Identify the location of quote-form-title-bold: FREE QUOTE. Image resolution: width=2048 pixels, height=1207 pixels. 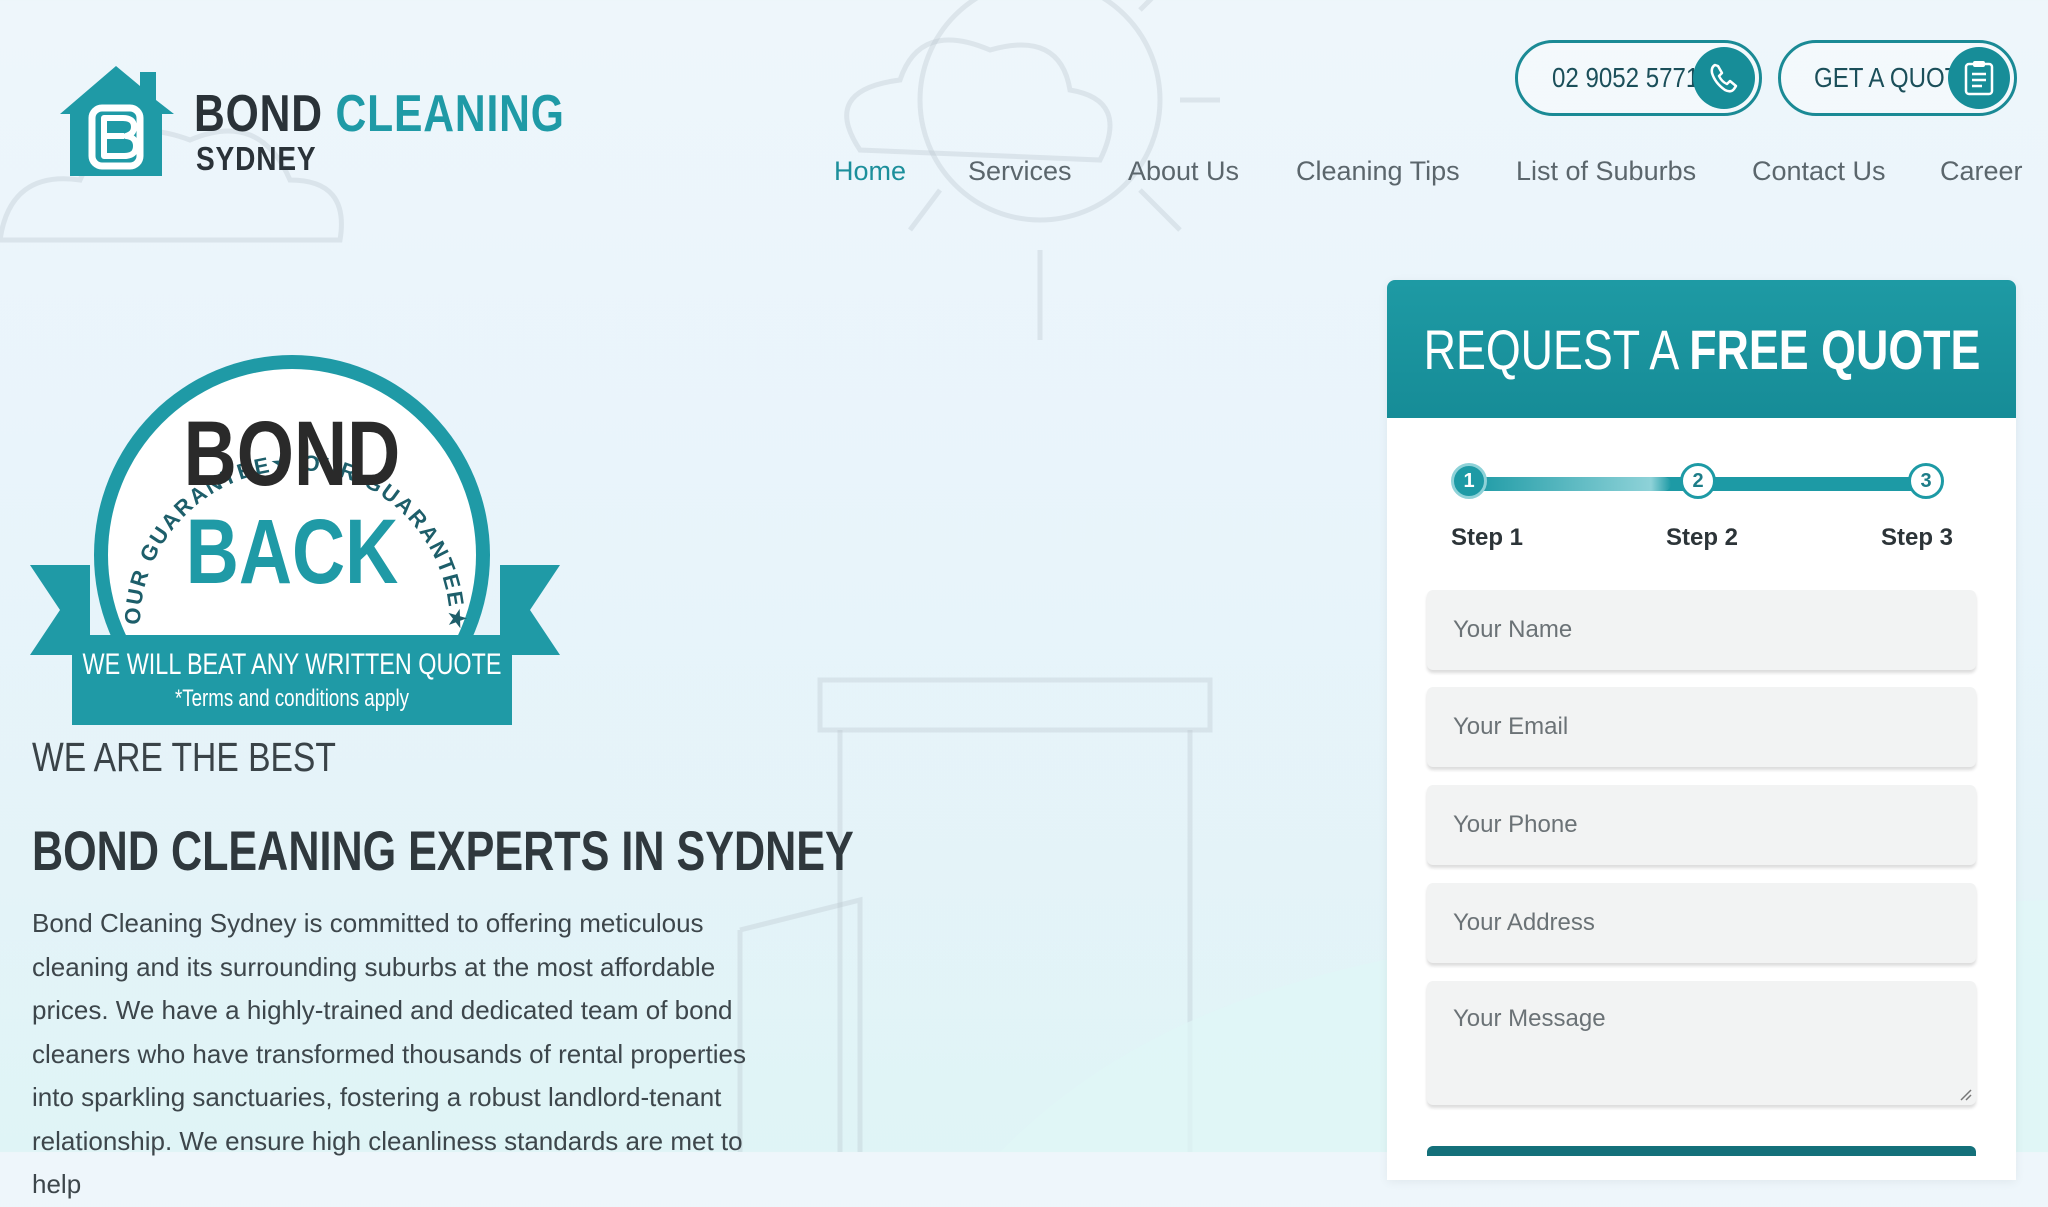
(1834, 349).